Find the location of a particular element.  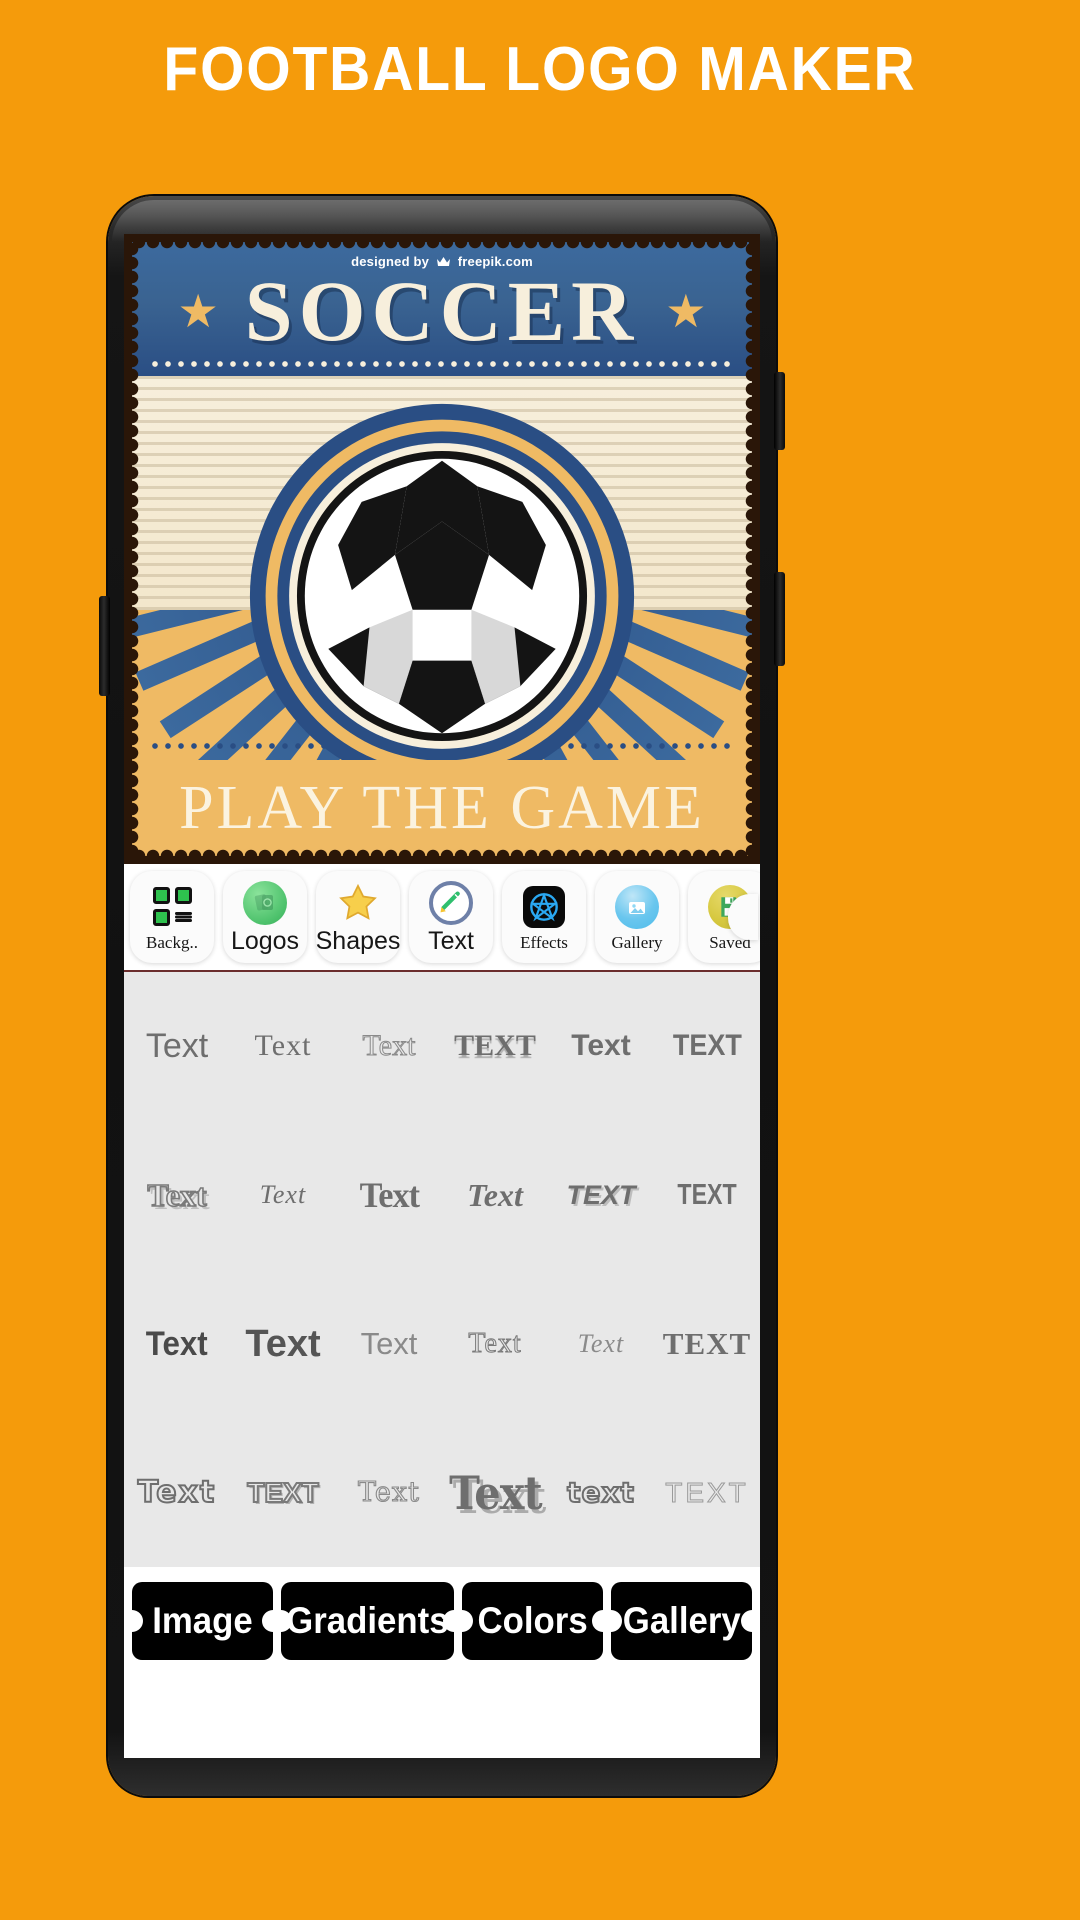

toolbar-label-text: Text is located at coordinates (451, 940).